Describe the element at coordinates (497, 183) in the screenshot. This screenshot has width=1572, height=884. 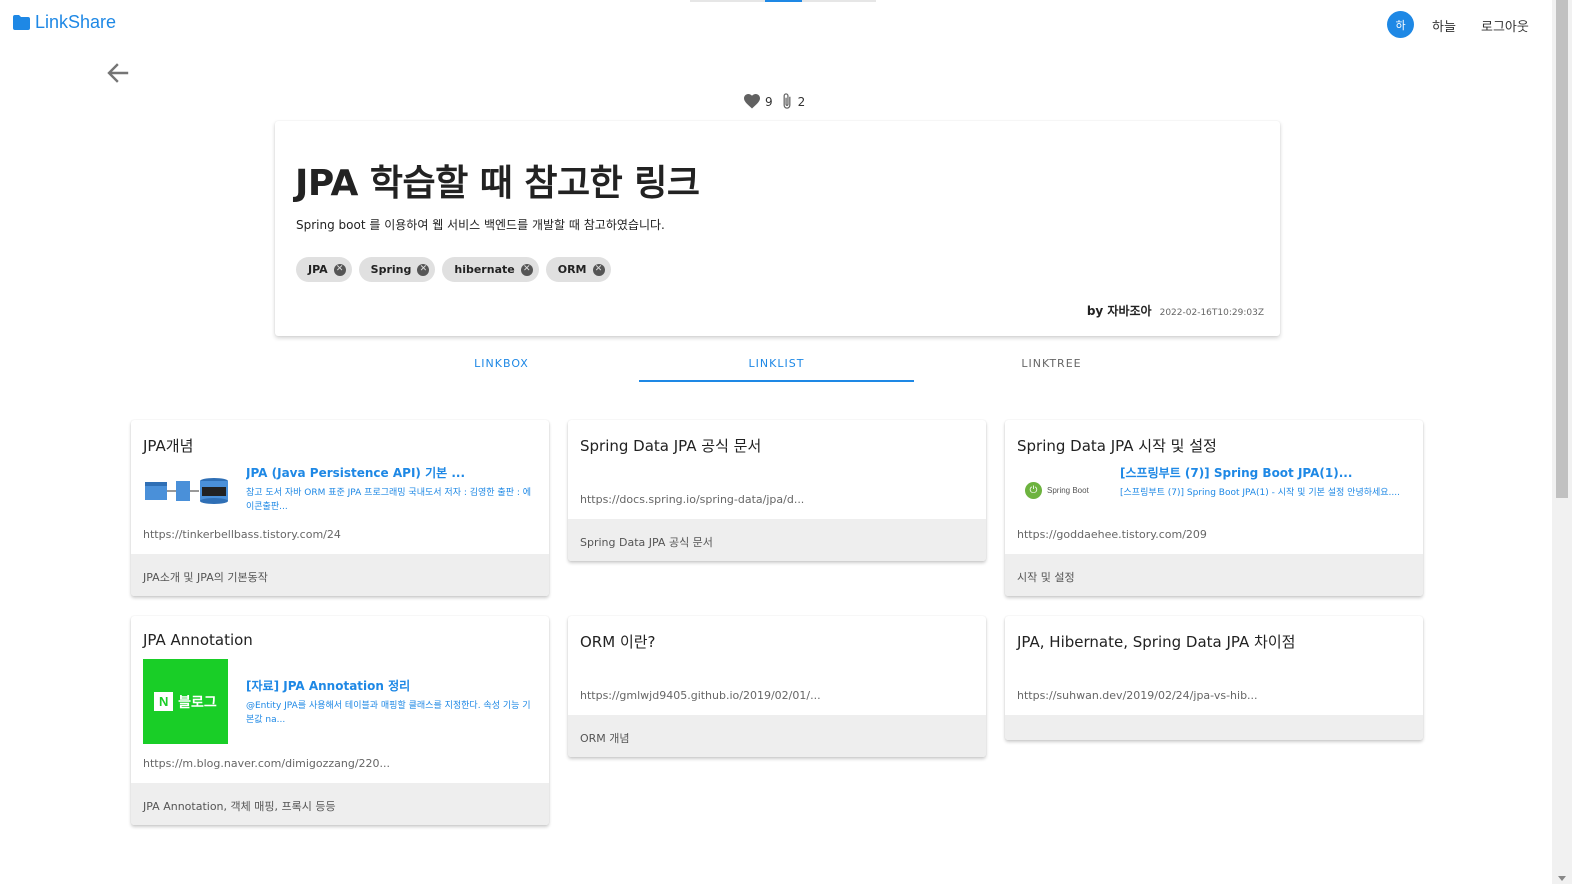
I see `page-title: JPA 학습할 때 참고한 링크` at that location.